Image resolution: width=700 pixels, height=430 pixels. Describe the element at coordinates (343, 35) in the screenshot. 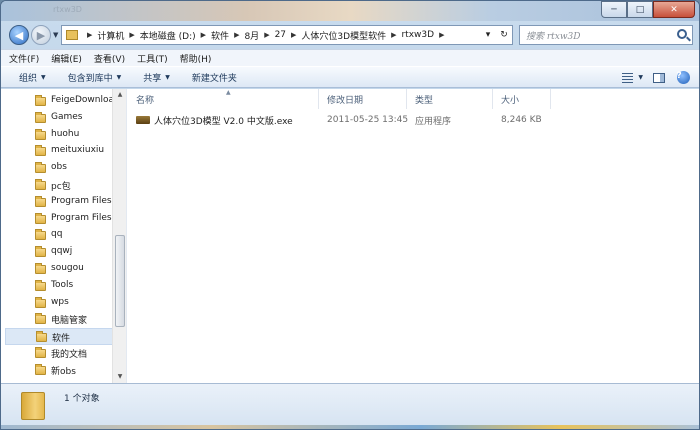

I see `breadcrumb-segment: 人体穴位3D模型软件` at that location.